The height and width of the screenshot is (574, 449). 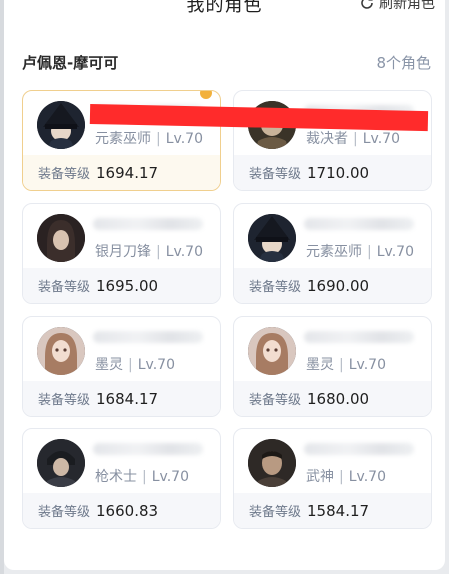 I want to click on character-class: 枪术士, so click(x=116, y=477).